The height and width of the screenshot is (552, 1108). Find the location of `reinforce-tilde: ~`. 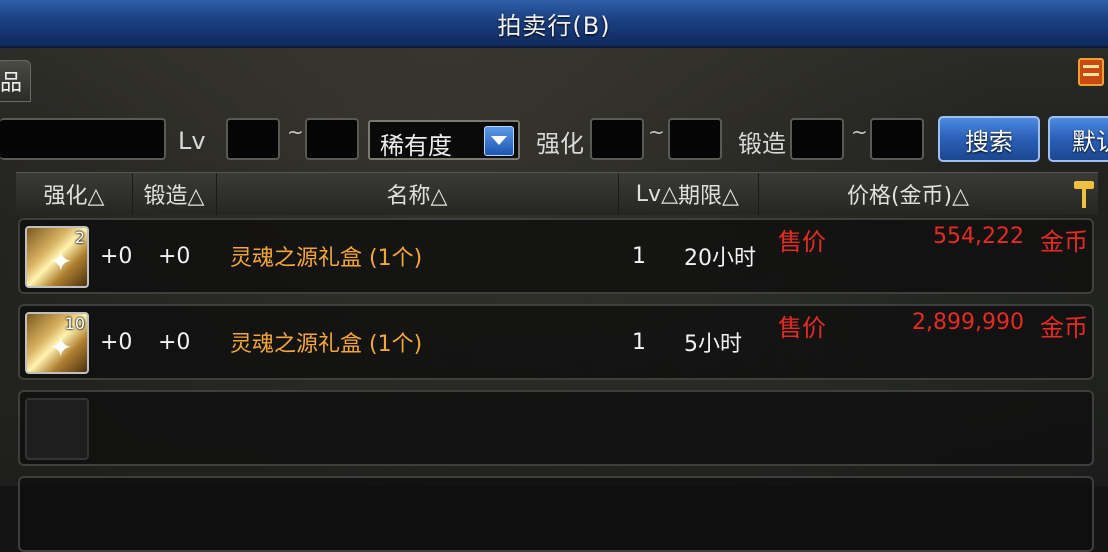

reinforce-tilde: ~ is located at coordinates (656, 132).